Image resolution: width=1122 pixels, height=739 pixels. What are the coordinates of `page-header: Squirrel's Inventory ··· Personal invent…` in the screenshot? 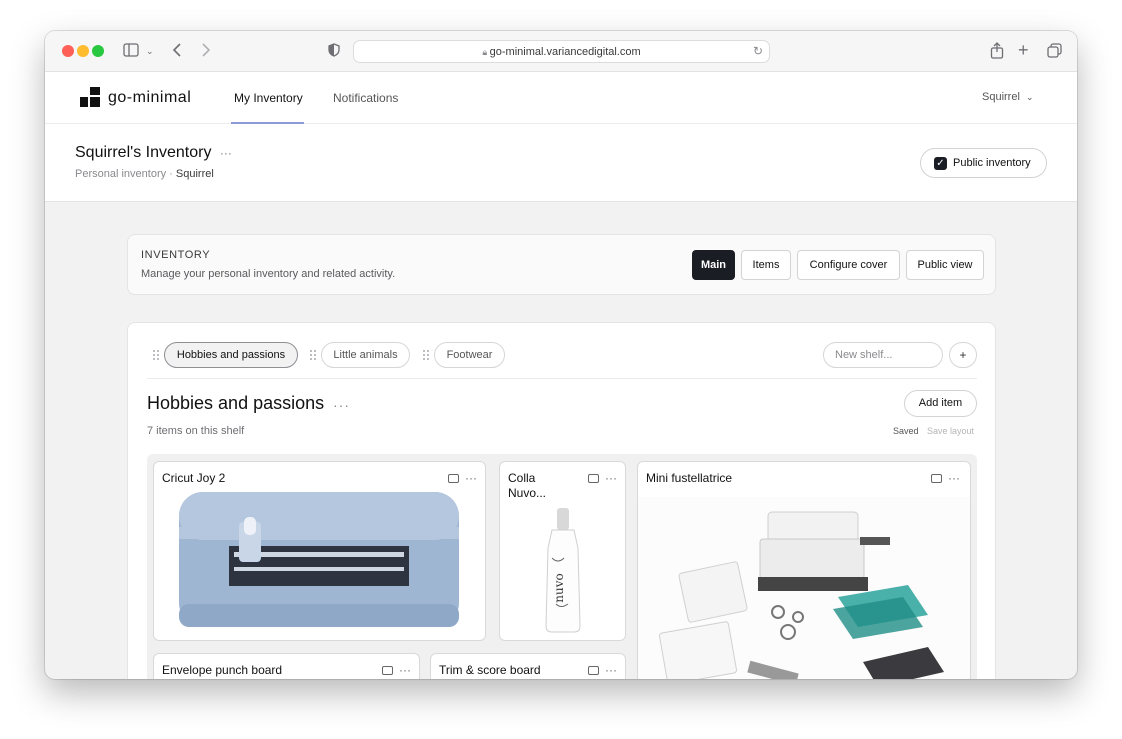 It's located at (561, 163).